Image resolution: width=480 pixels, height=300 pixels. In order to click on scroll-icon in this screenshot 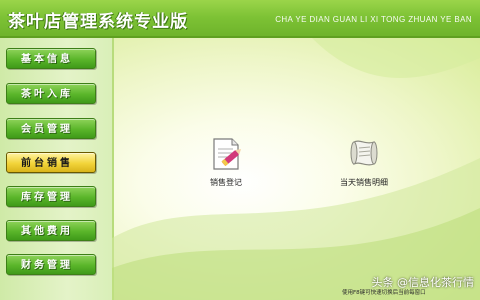, I will do `click(364, 154)`.